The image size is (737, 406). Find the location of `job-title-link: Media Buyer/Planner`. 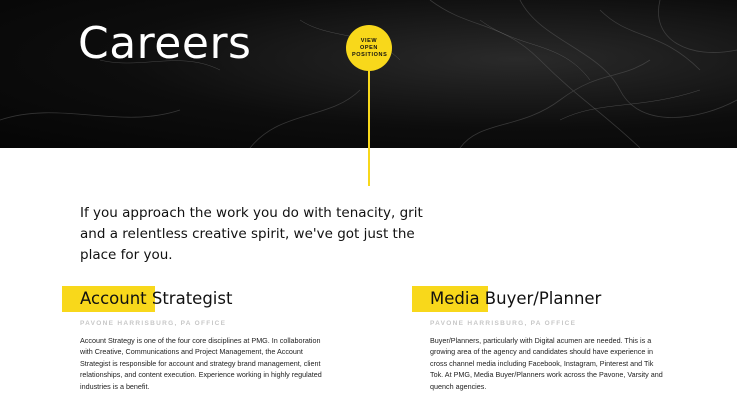

job-title-link: Media Buyer/Planner is located at coordinates (540, 299).